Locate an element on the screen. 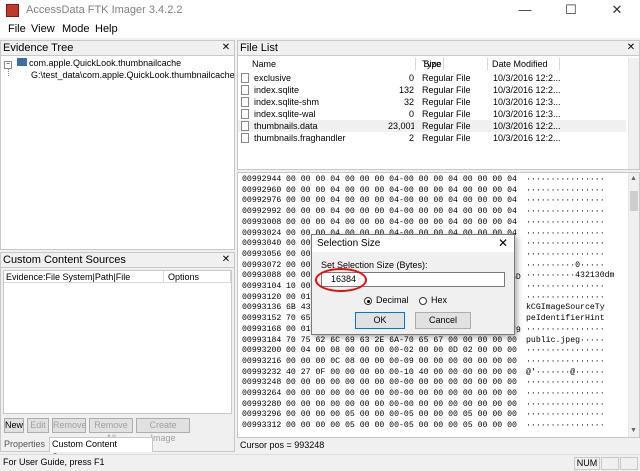  file-size: 2 is located at coordinates (411, 138).